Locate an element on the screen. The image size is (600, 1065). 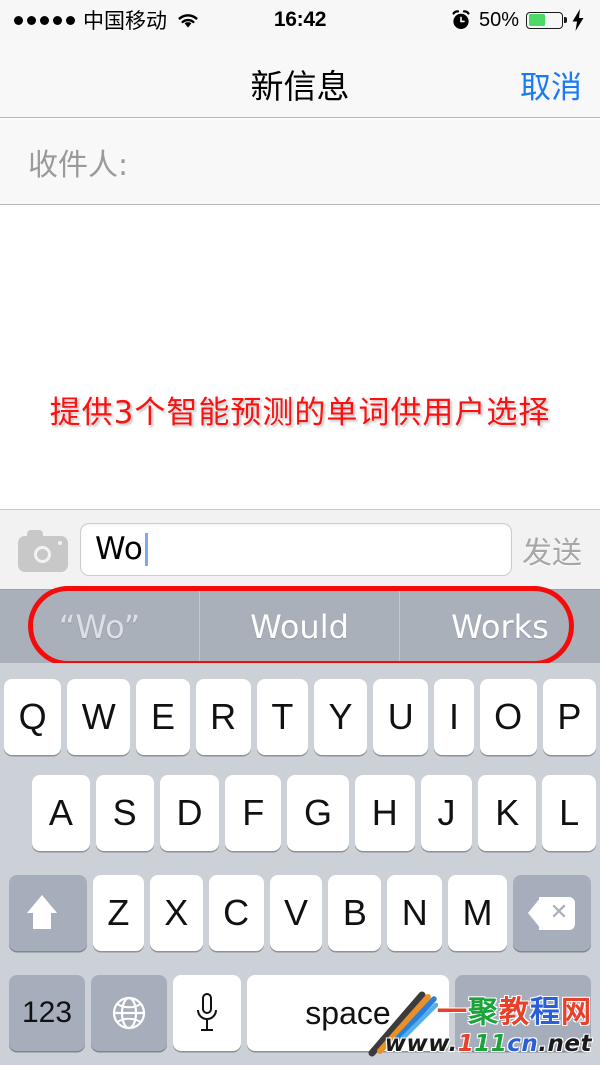
message-input: Wo is located at coordinates (296, 549).